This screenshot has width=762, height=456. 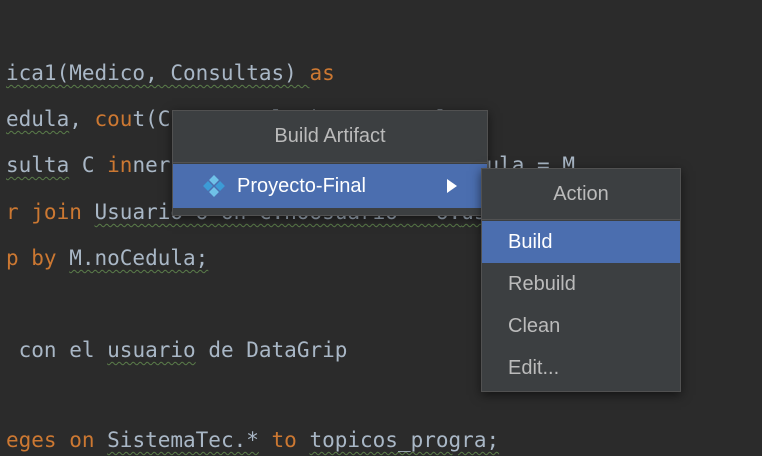 What do you see at coordinates (183, 440) in the screenshot?
I see `code-token: SistemaTec.*` at bounding box center [183, 440].